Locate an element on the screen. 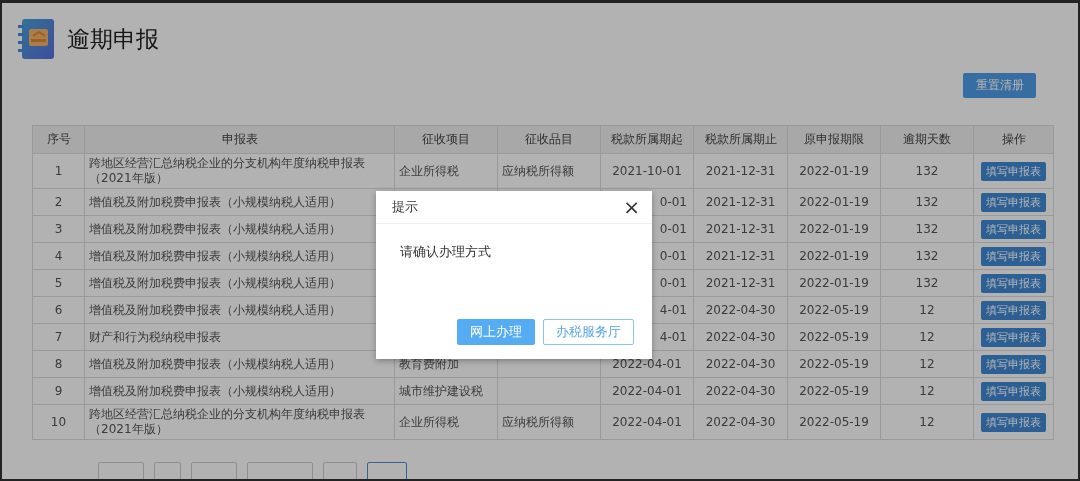  dialog-message: 请确认办理方式 is located at coordinates (445, 252).